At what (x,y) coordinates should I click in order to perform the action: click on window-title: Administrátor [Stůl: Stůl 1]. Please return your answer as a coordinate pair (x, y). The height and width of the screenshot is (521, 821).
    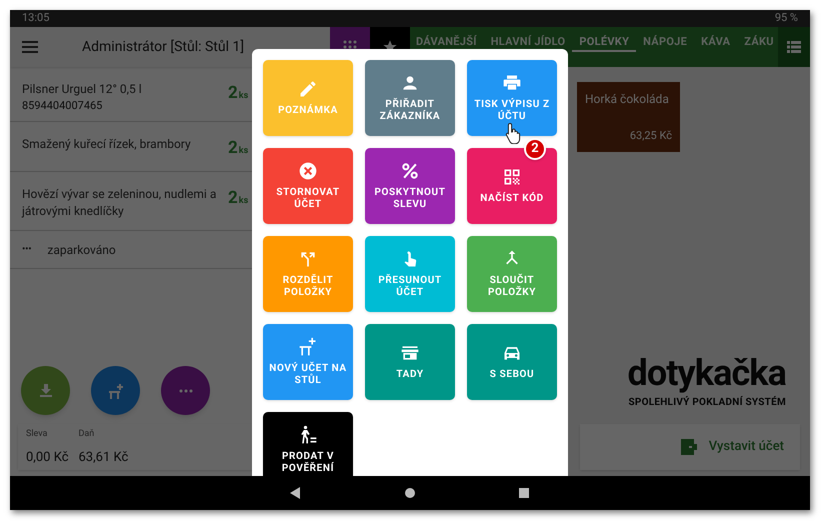
    Looking at the image, I should click on (163, 47).